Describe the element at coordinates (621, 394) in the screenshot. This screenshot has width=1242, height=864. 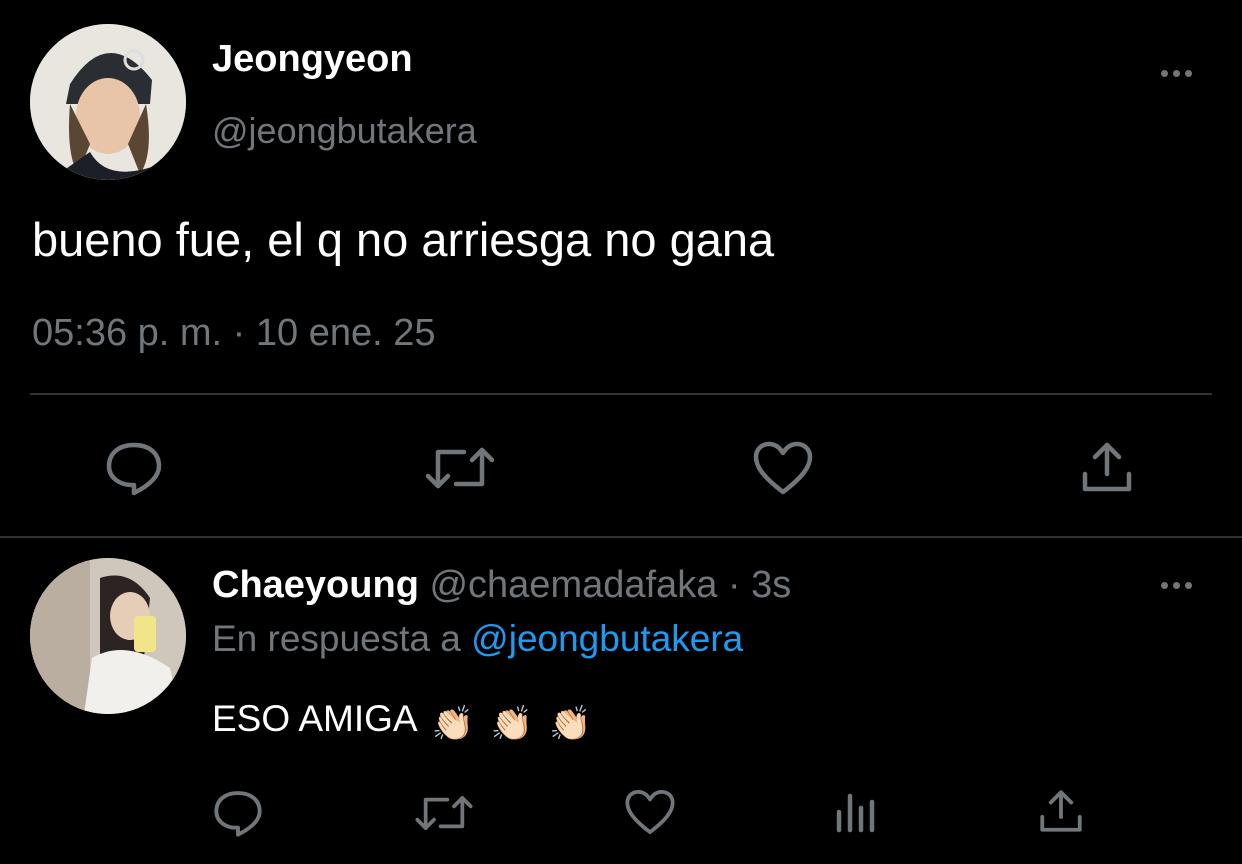
I see `divider` at that location.